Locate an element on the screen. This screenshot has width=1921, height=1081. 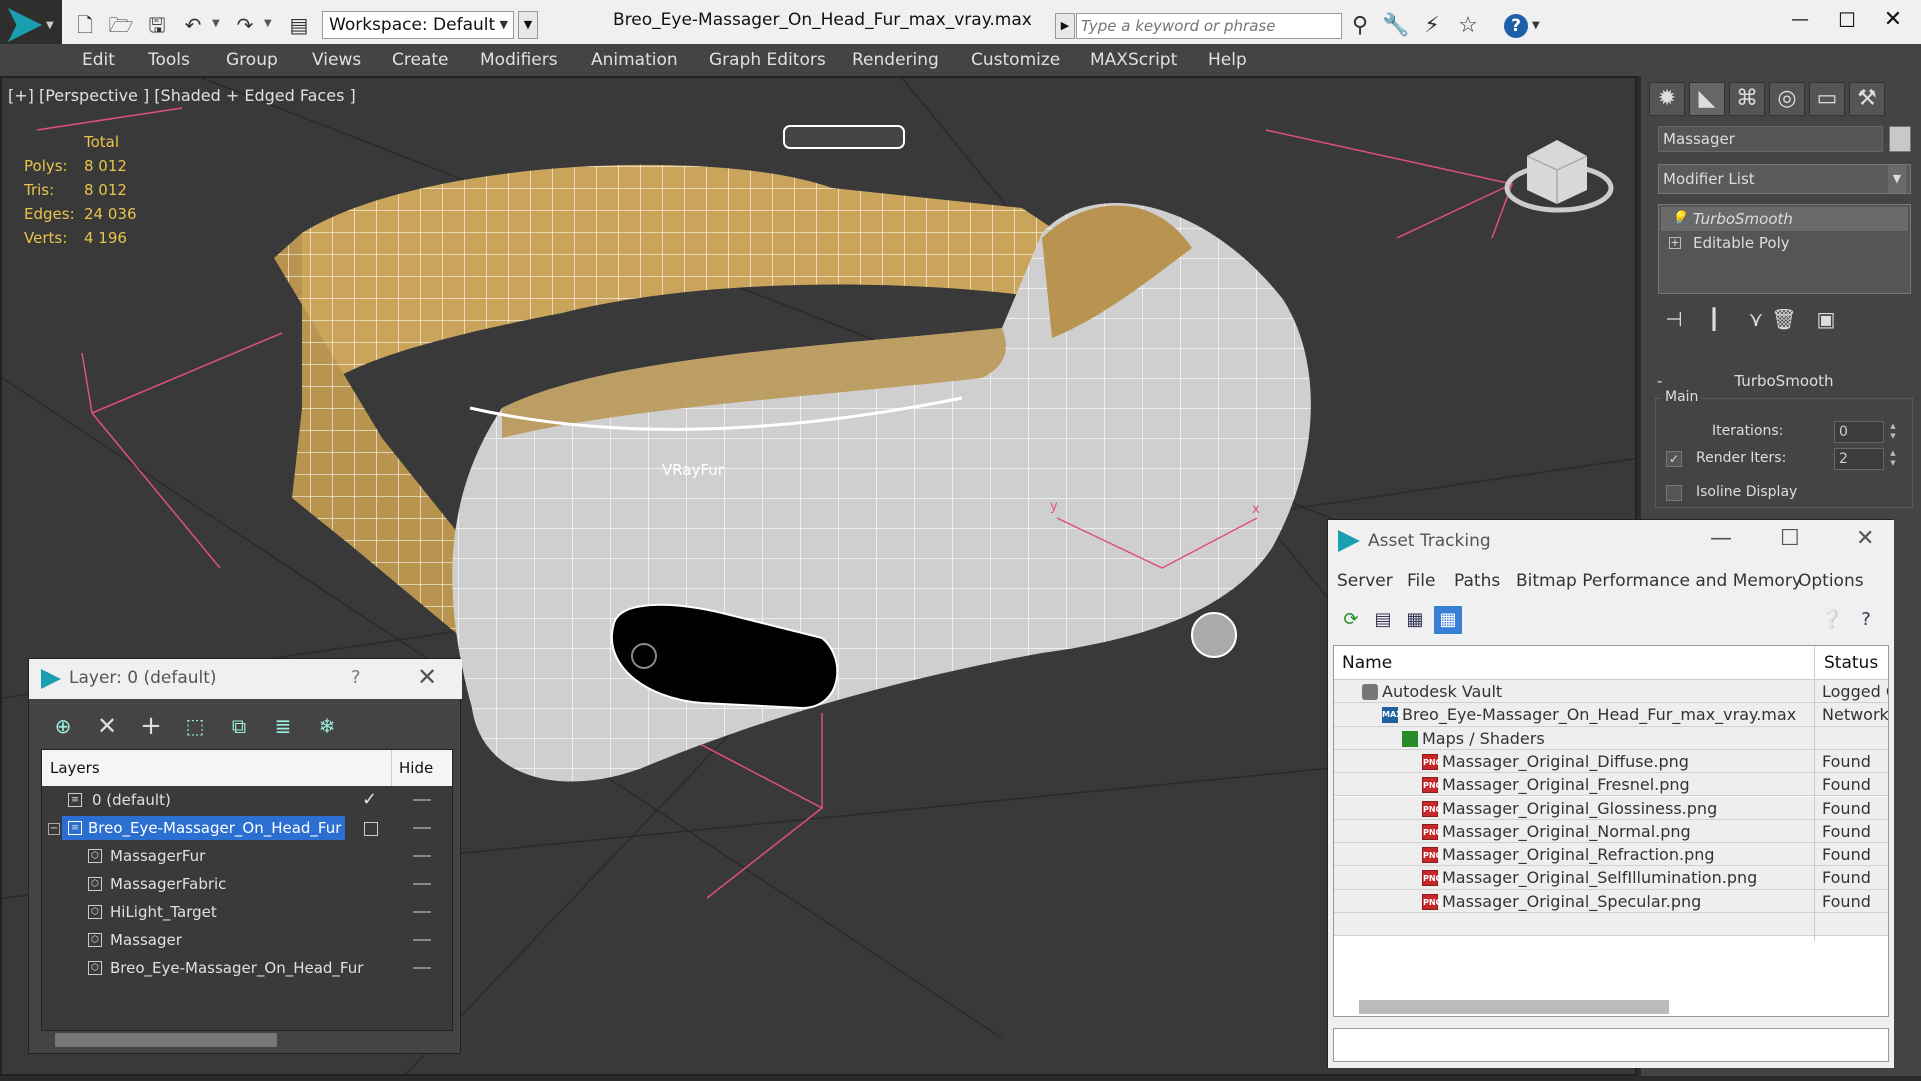
thumbnail-view-icon: ▦ is located at coordinates (1415, 620).